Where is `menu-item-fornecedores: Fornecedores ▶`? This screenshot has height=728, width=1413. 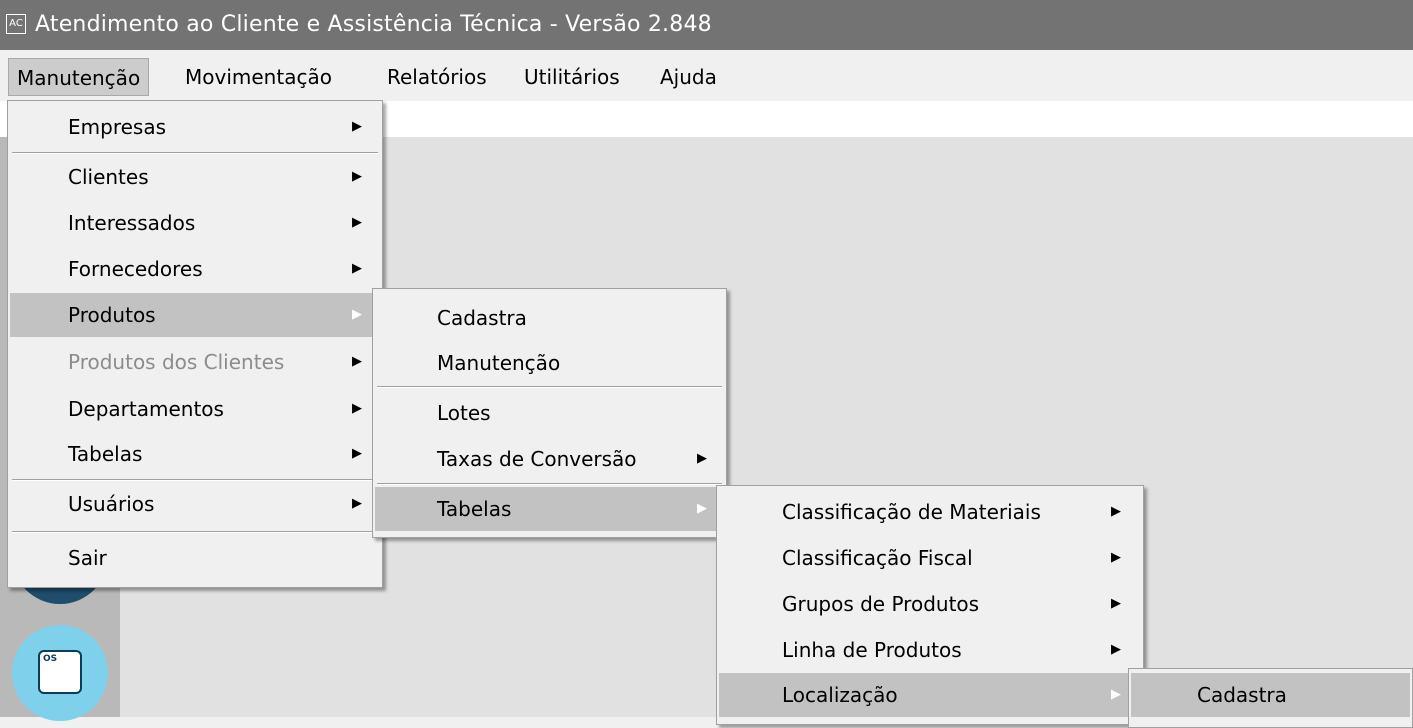
menu-item-fornecedores: Fornecedores ▶ is located at coordinates (195, 269).